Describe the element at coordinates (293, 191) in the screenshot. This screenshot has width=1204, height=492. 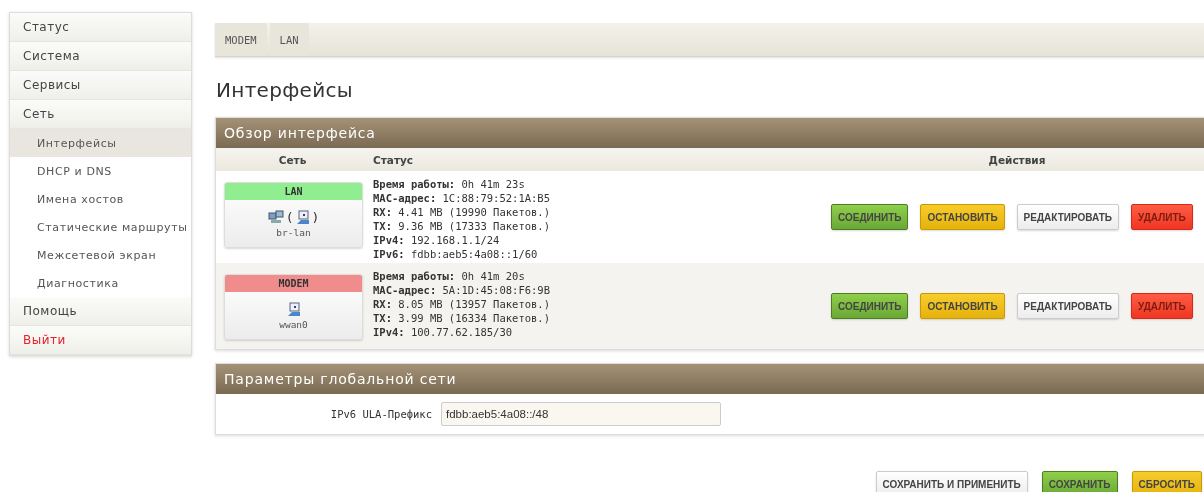
I see `interface-name: LAN` at that location.